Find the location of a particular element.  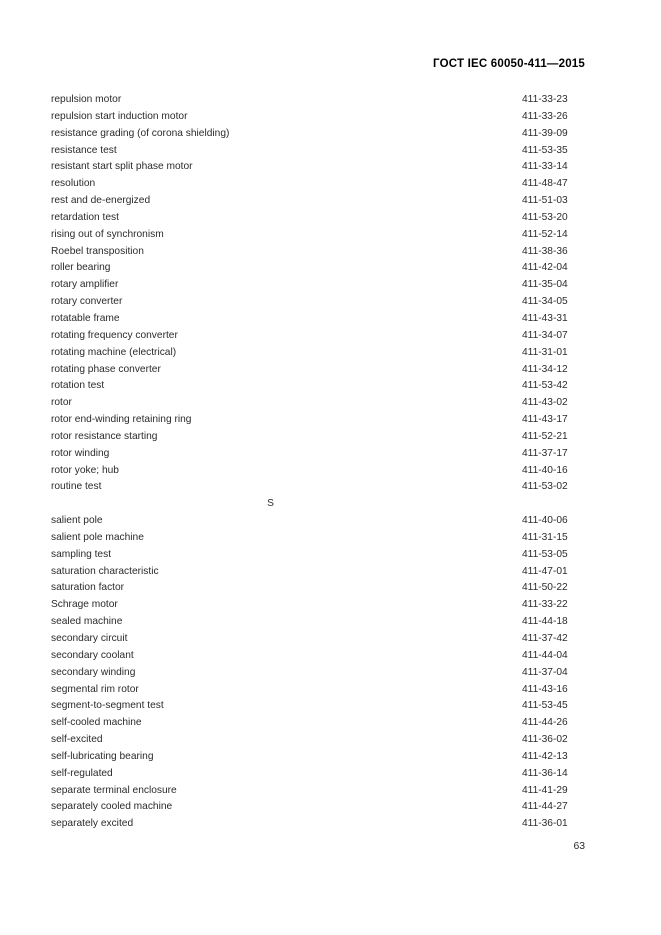

index-entry-term: rotary converter is located at coordinates (87, 302).